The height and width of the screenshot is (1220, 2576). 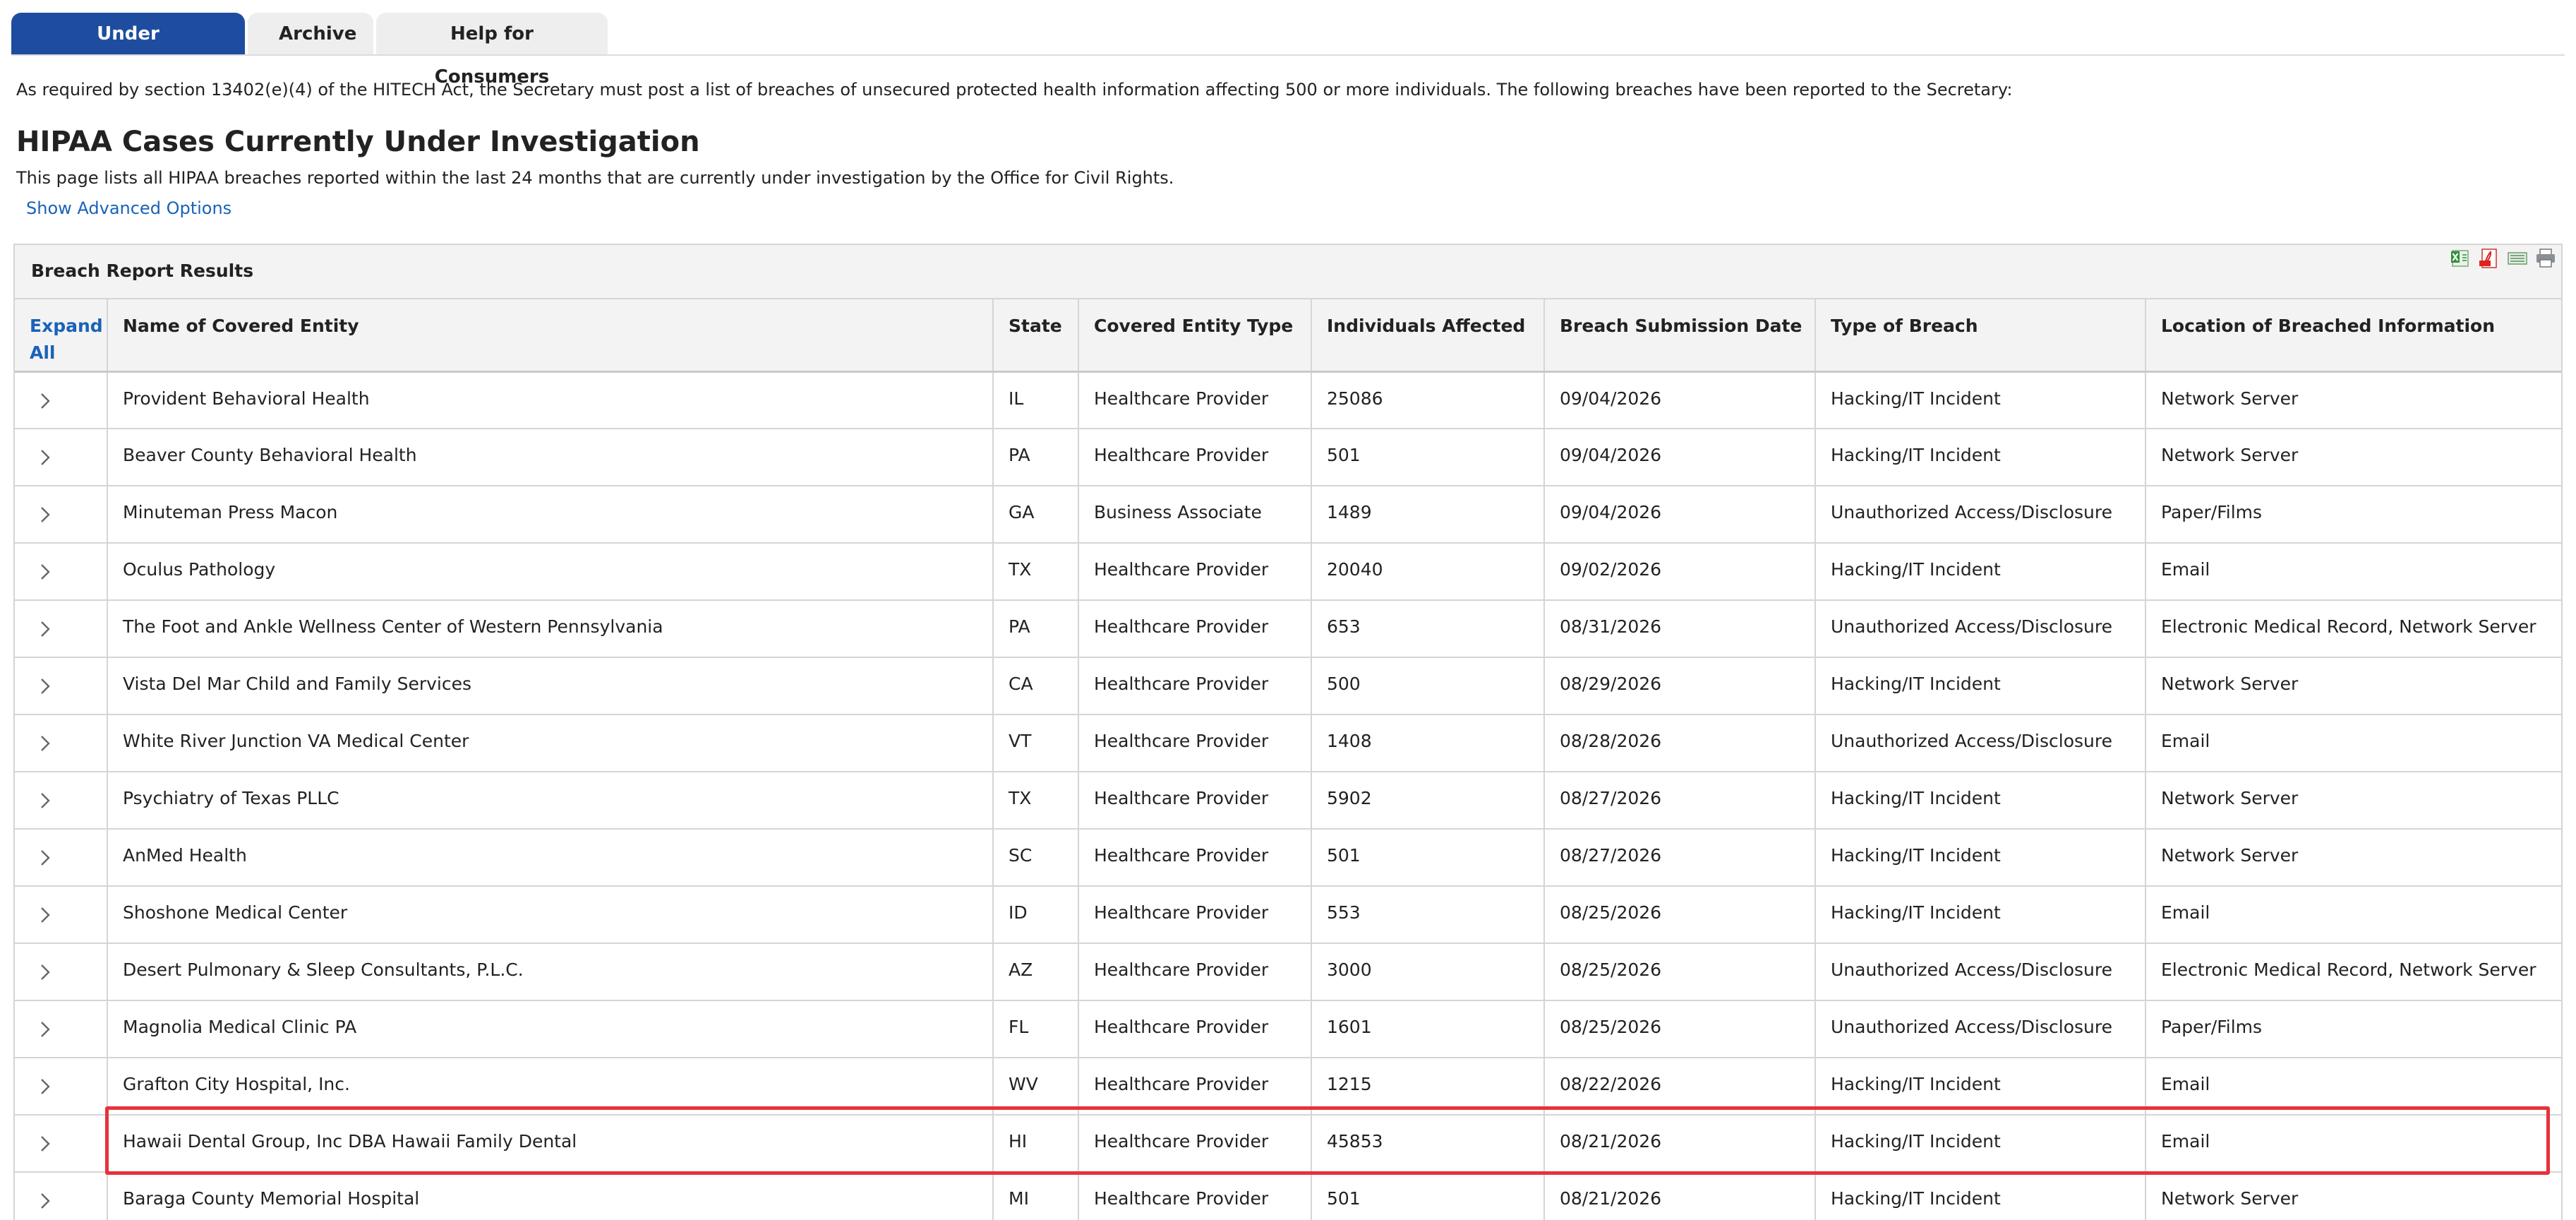 I want to click on column-header-breach-type: Type of Breach, so click(x=1980, y=336).